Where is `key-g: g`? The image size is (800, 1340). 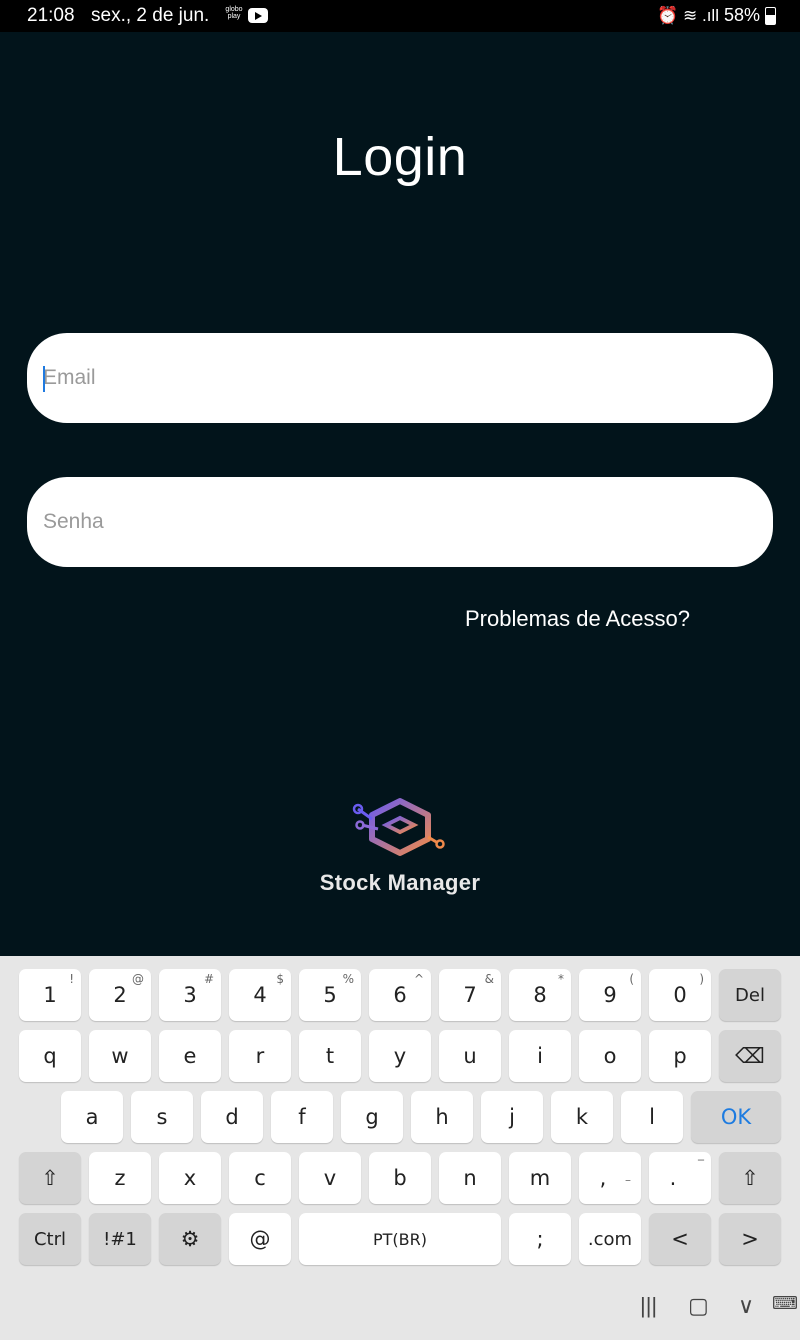
key-g: g is located at coordinates (372, 1117).